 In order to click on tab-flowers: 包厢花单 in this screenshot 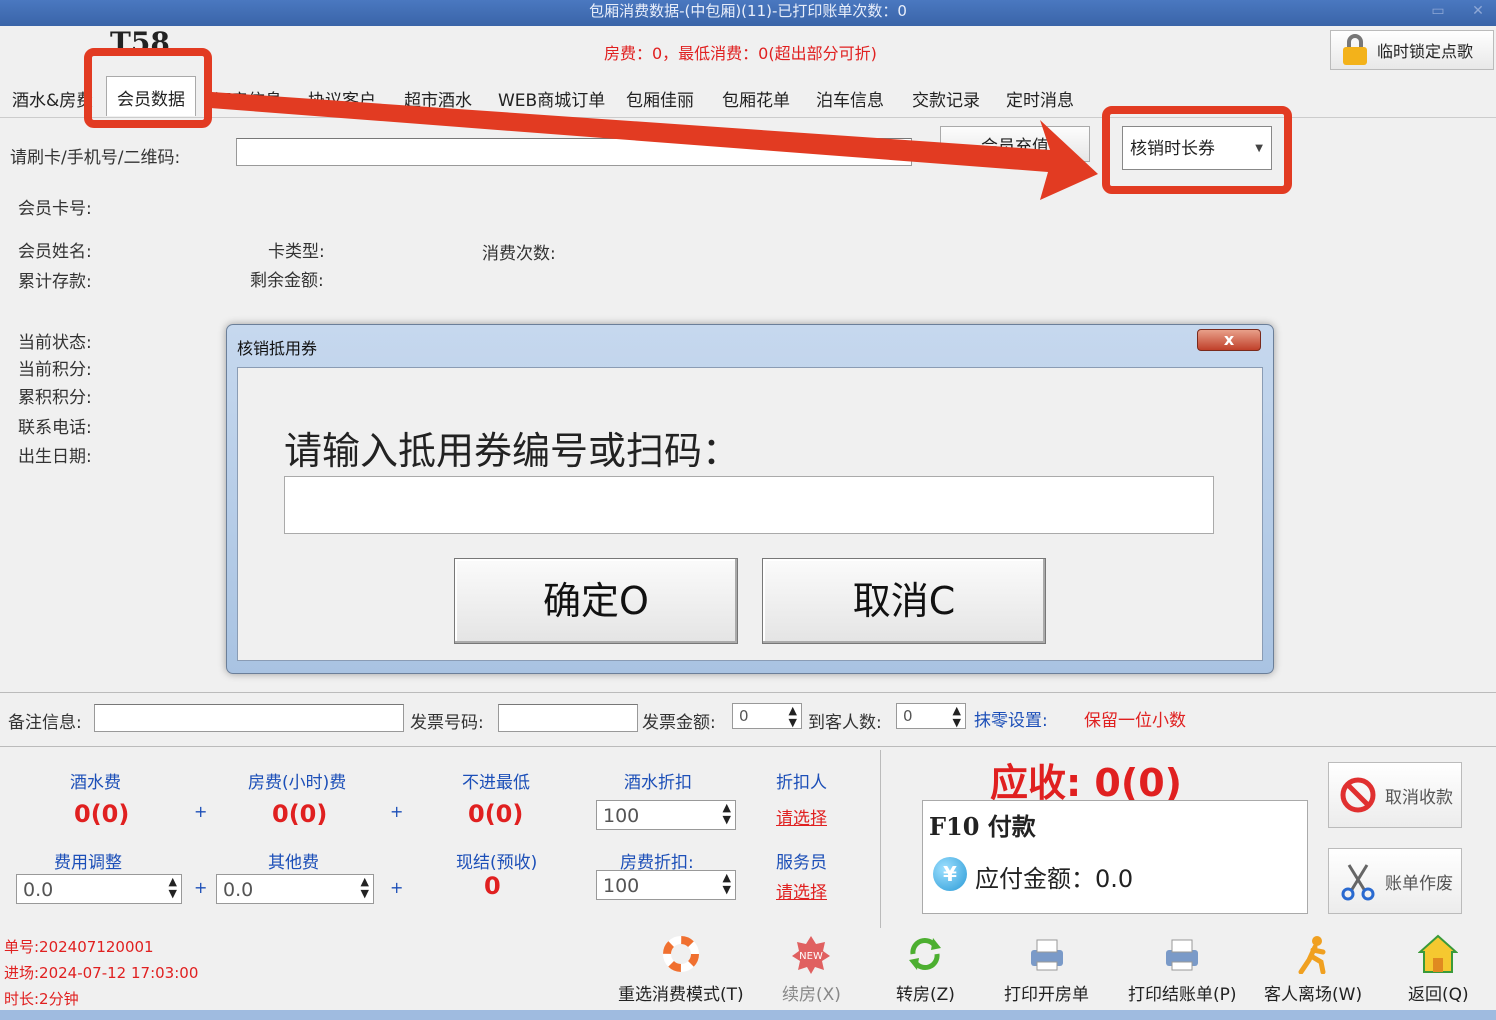, I will do `click(756, 98)`.